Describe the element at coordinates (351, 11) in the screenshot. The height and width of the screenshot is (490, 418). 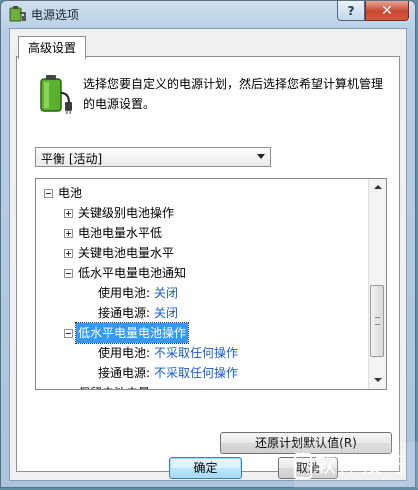
I see `help-button: ?` at that location.